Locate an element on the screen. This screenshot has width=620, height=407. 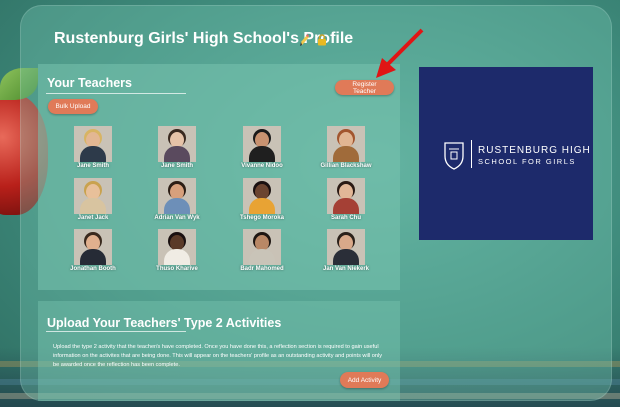
teacher-card: Jan Van Niekerk is located at coordinates (346, 250).